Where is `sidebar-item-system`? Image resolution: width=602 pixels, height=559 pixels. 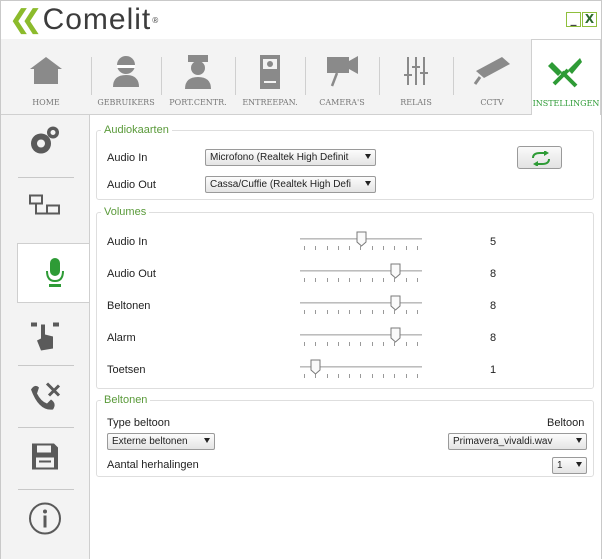
sidebar-item-system is located at coordinates (45, 142).